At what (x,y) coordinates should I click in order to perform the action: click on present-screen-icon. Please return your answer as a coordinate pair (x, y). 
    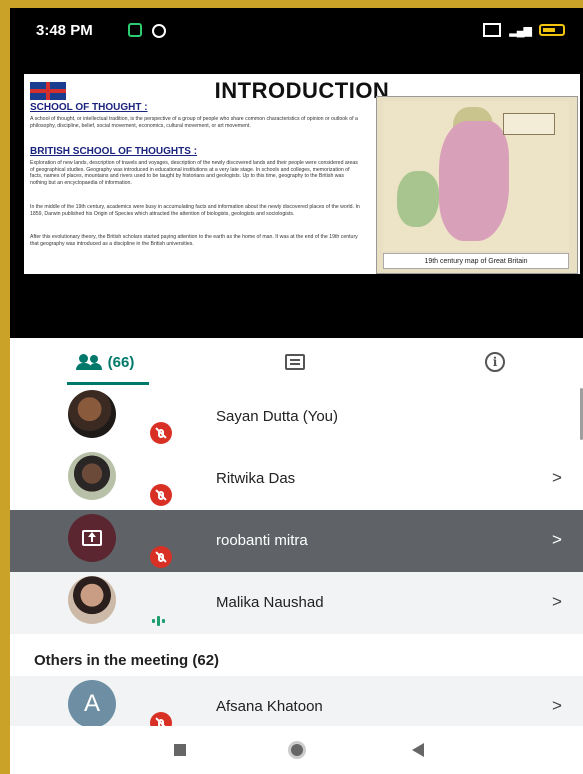
    Looking at the image, I should click on (92, 538).